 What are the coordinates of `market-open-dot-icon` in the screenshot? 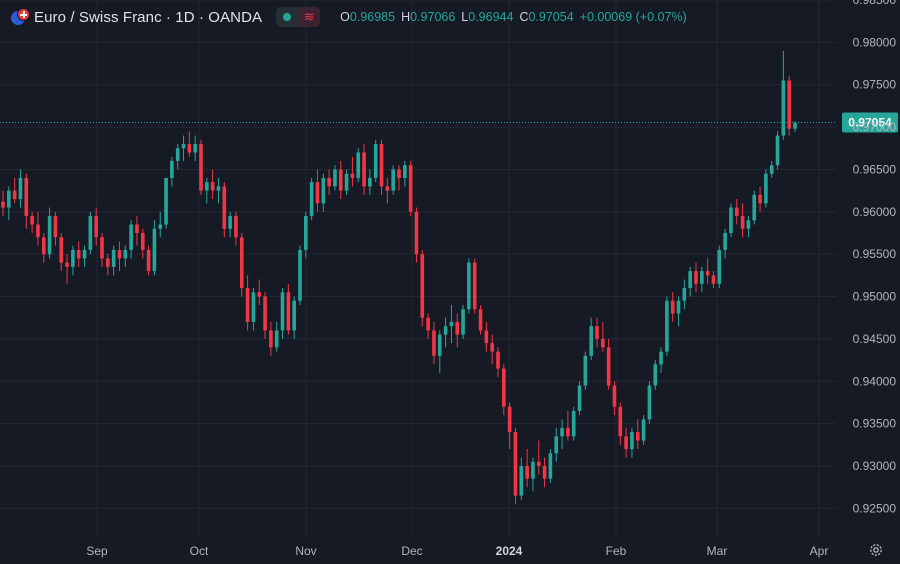 It's located at (287, 17).